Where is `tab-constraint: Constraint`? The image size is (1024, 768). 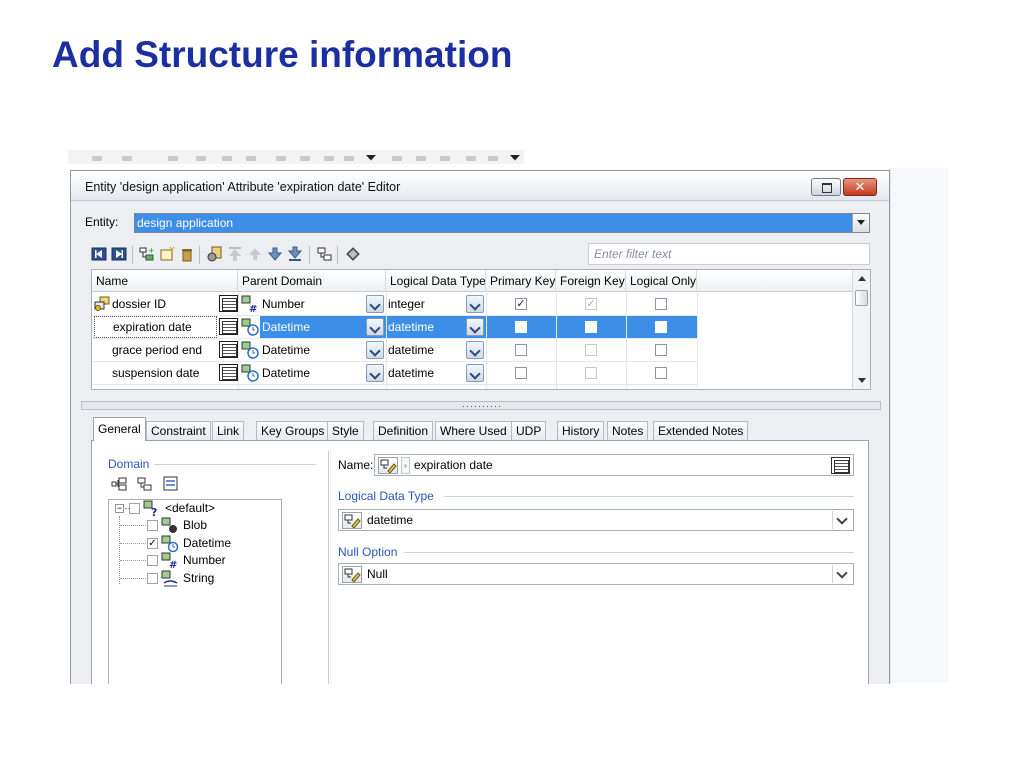
tab-constraint: Constraint is located at coordinates (178, 431).